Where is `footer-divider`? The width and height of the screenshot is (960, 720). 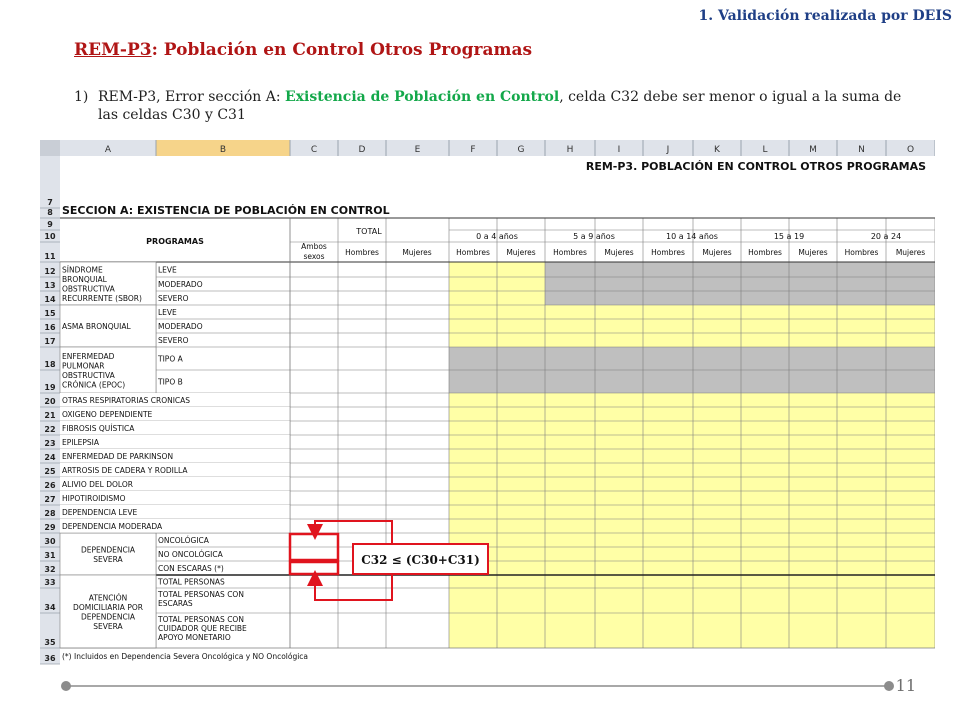 footer-divider is located at coordinates (477, 686).